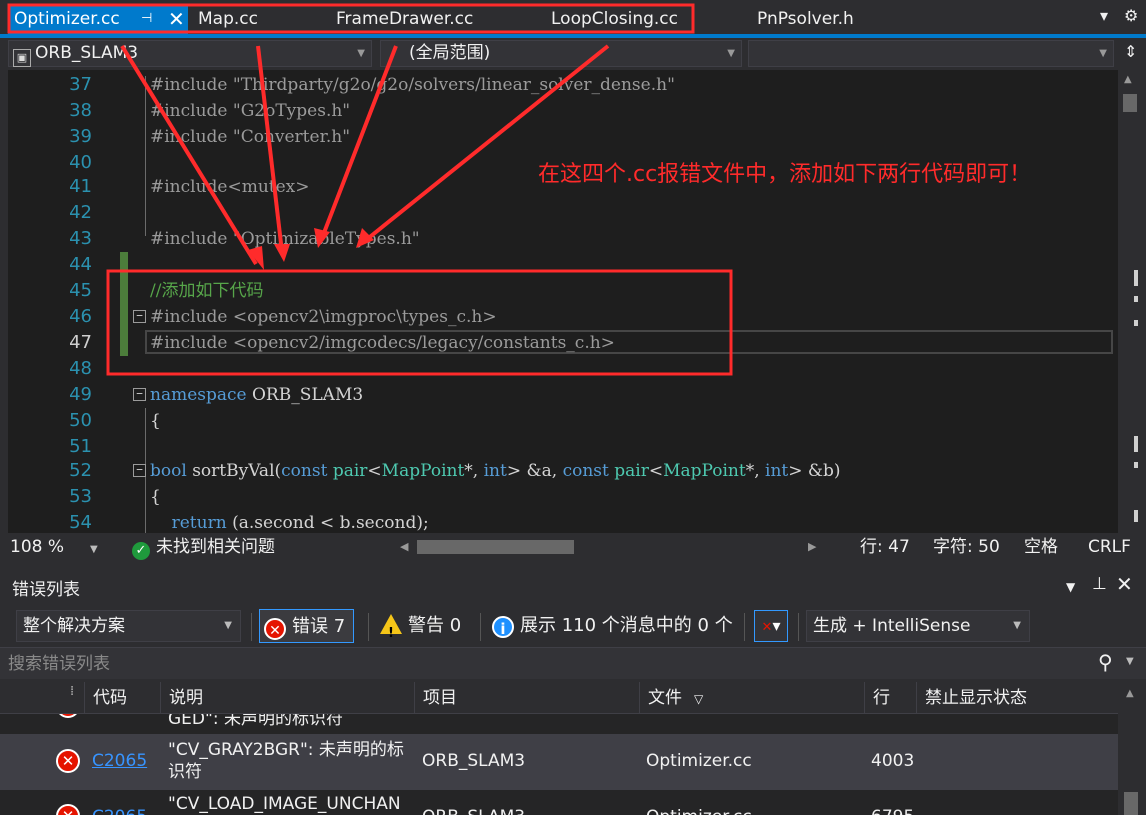 This screenshot has height=815, width=1146. Describe the element at coordinates (286, 750) in the screenshot. I see `cell-description: "CV_GRAY2BGR": 未声明的标` at that location.